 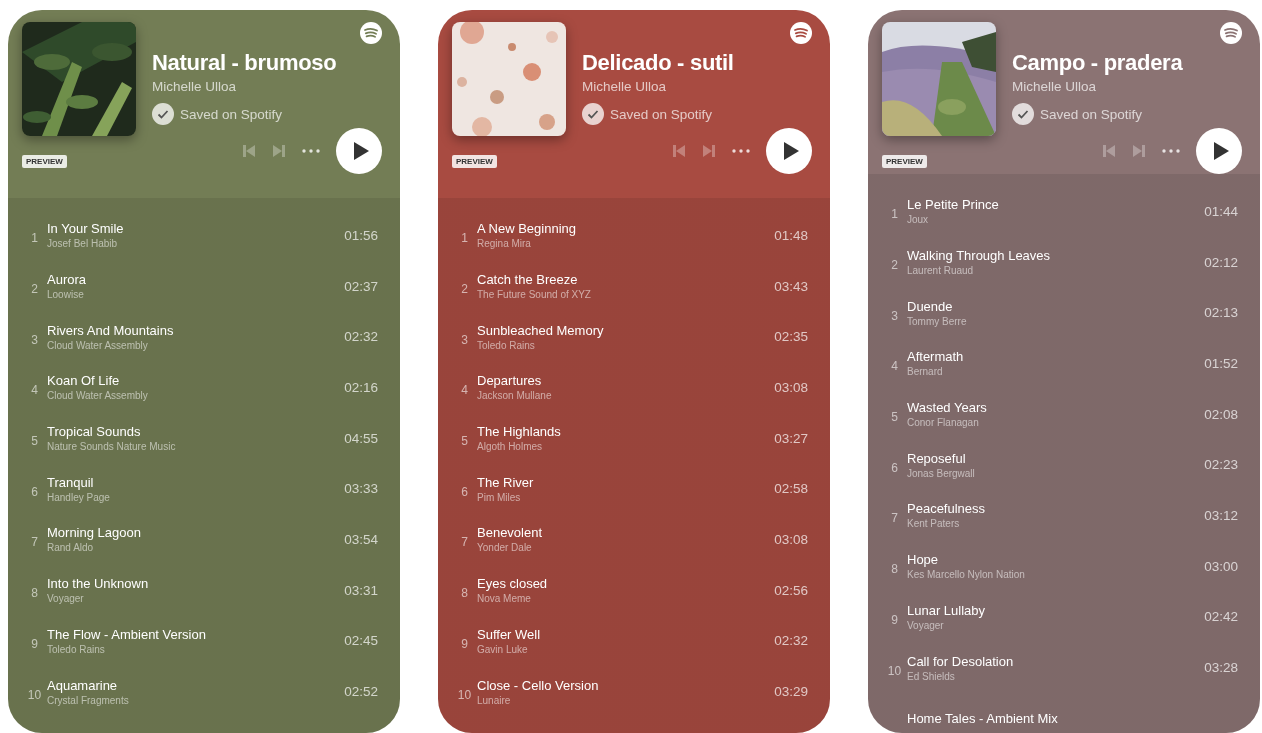 I want to click on track-title: Koan Of Life, so click(x=83, y=381).